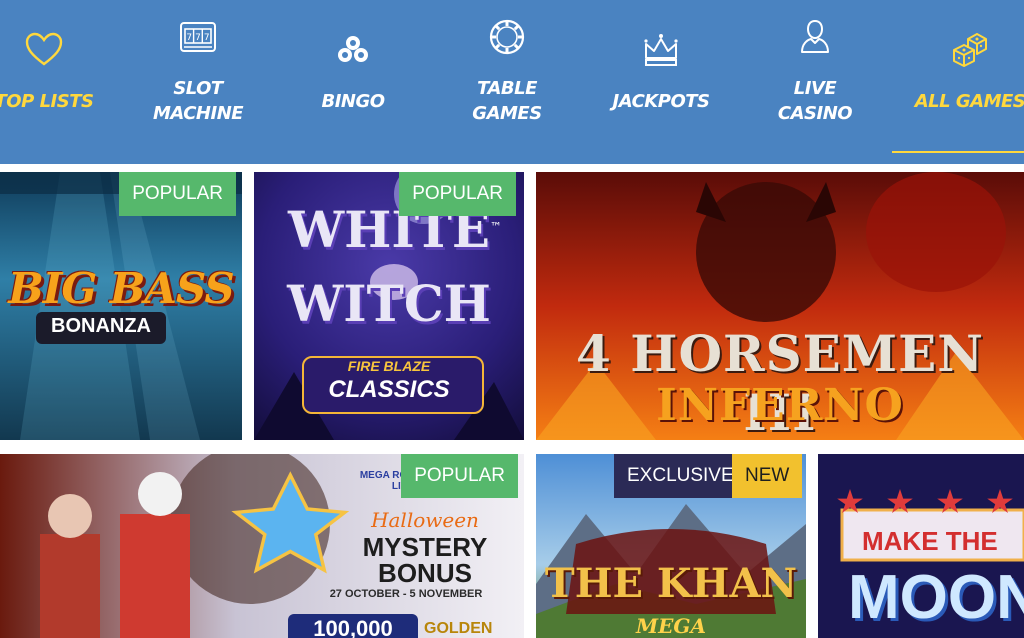 This screenshot has height=638, width=1024. Describe the element at coordinates (406, 594) in the screenshot. I see `promo-dates: 27 OCTOBER - 5 NOVEMBER` at that location.